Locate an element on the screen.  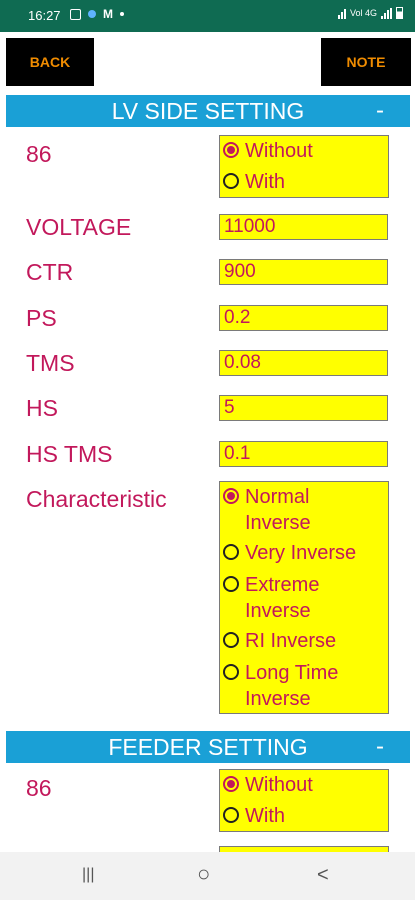
ctr-field: 900 is located at coordinates (303, 272).